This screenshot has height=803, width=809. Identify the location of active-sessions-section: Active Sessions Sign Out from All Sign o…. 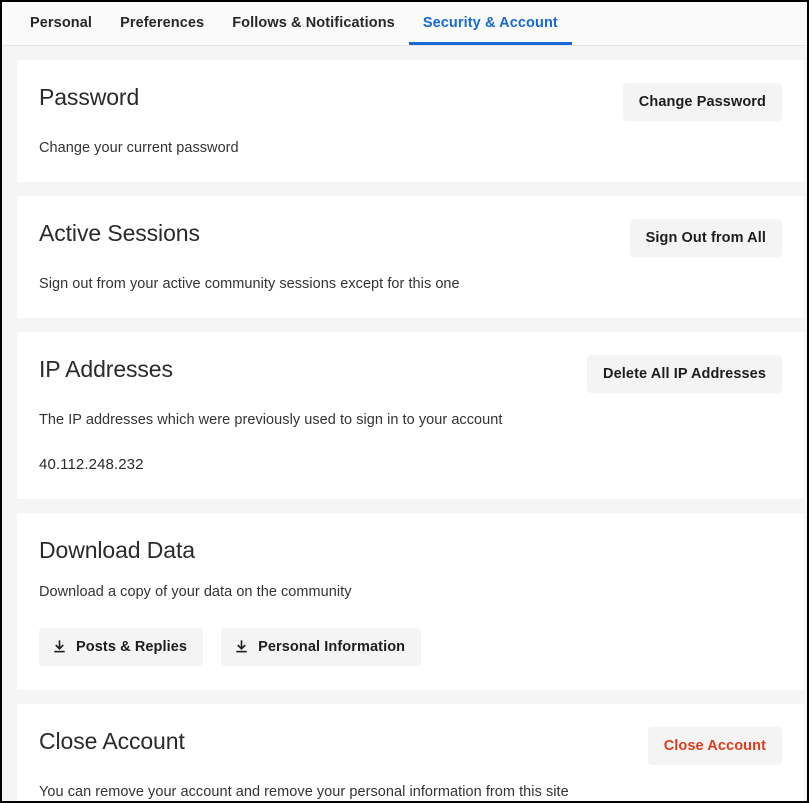
(410, 257).